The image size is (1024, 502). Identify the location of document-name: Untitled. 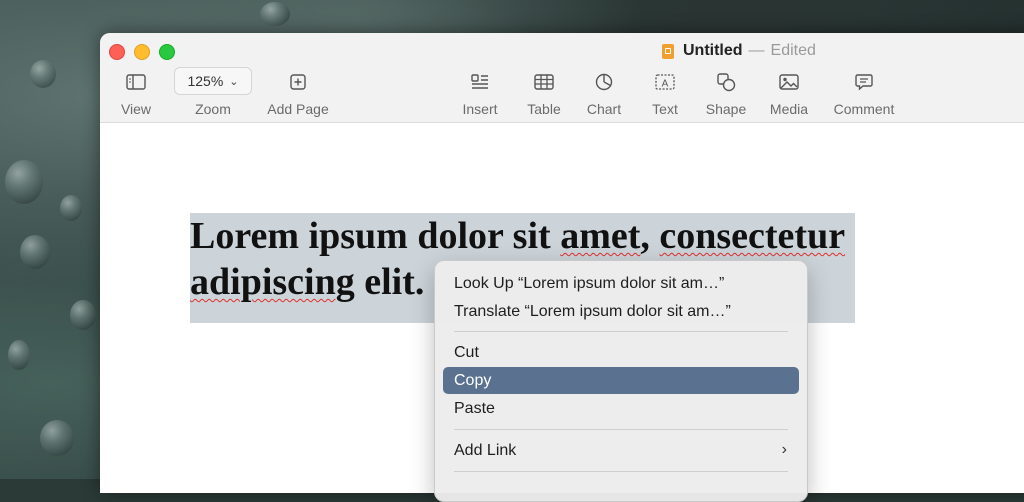
(713, 51).